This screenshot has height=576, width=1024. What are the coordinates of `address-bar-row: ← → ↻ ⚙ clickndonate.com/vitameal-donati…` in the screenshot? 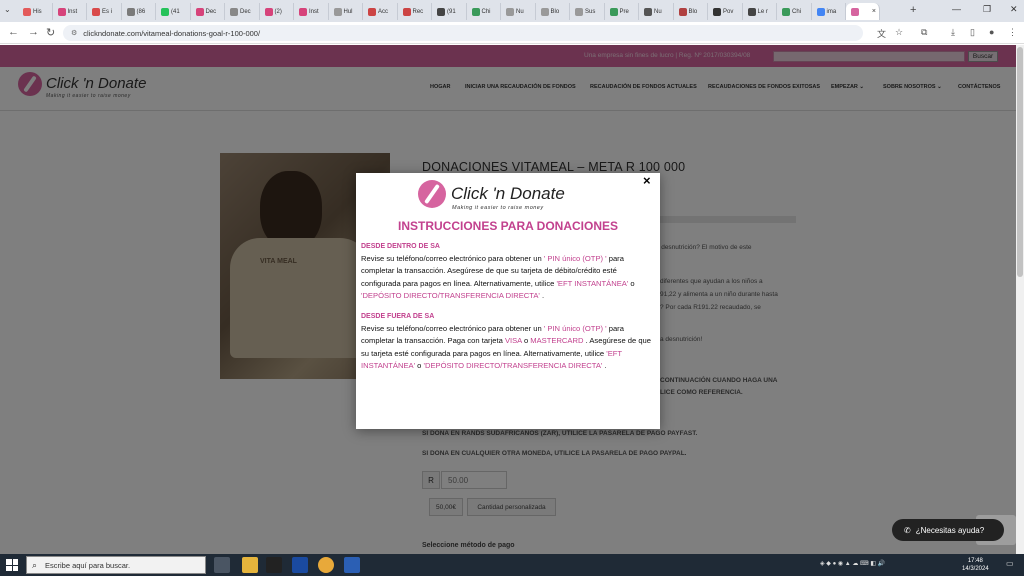 It's located at (512, 33).